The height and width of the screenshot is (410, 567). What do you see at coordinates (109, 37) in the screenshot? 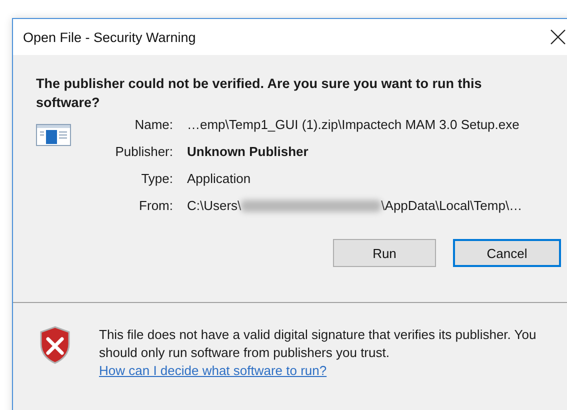
I see `window-title: Open File - Security Warning` at bounding box center [109, 37].